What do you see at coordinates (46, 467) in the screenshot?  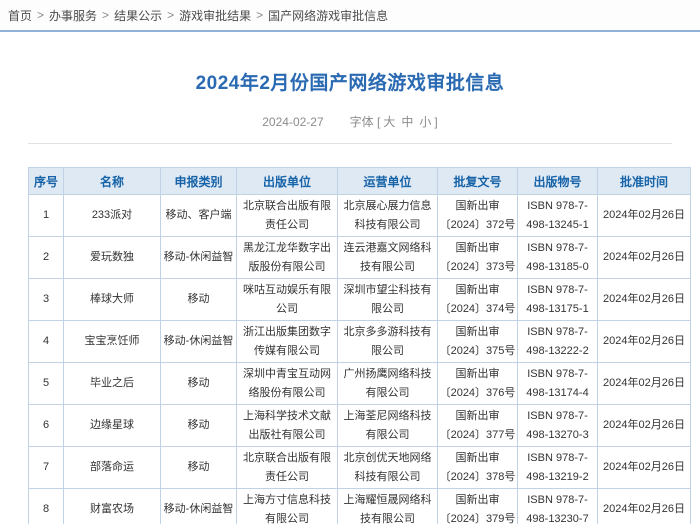 I see `cell-index: 7` at bounding box center [46, 467].